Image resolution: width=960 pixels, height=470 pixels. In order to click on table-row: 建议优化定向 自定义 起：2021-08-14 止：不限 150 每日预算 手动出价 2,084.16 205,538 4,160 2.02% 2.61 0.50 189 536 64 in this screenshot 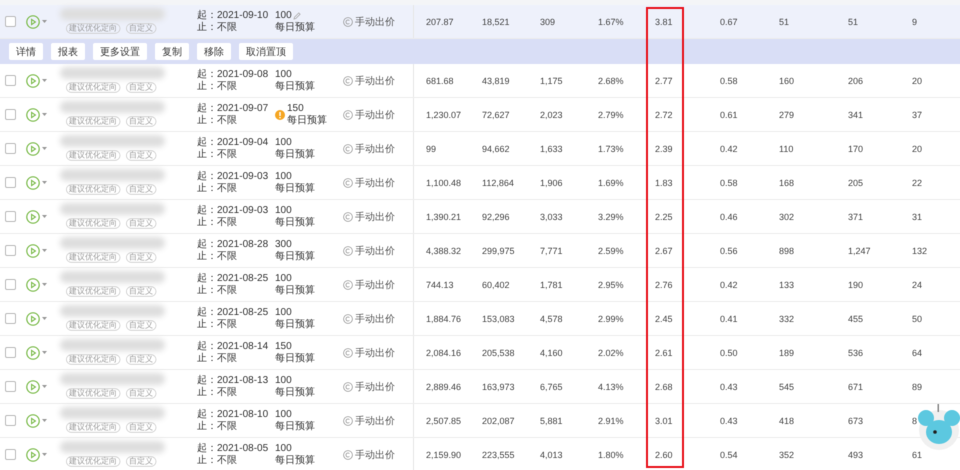, I will do `click(480, 353)`.